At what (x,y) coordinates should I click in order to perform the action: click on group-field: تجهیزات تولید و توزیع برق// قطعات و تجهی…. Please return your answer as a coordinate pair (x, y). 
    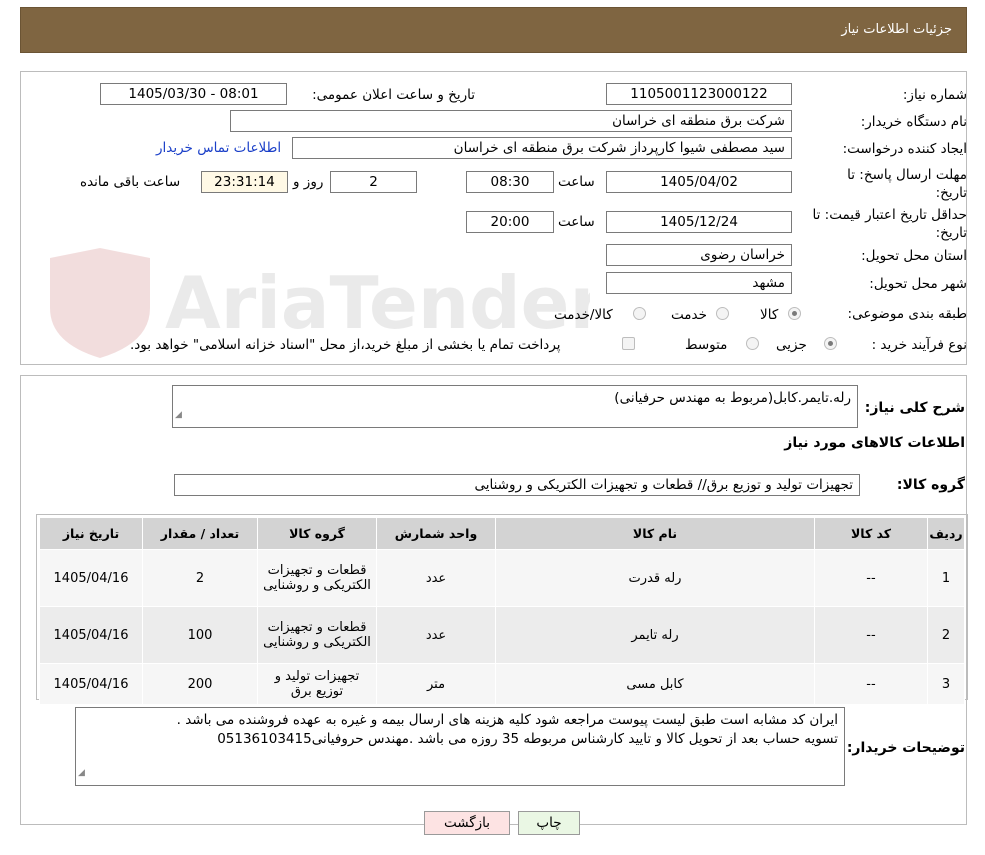
    Looking at the image, I should click on (517, 485).